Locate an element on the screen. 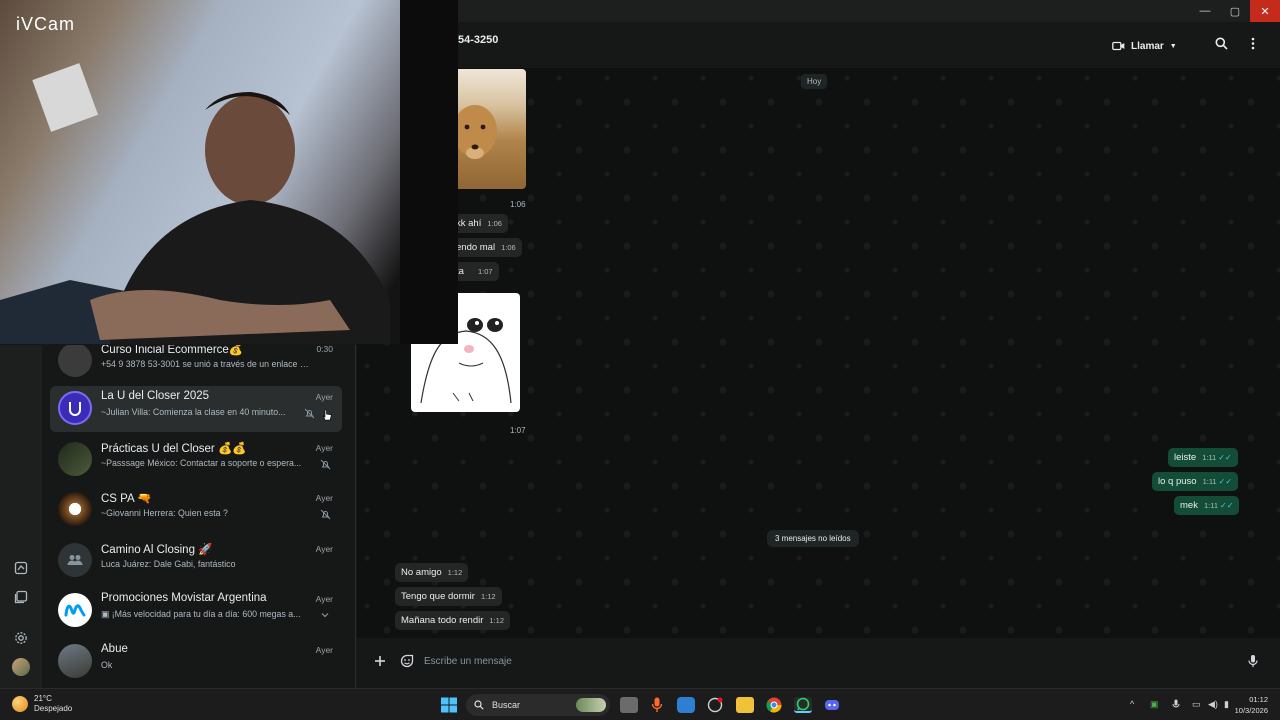 This screenshot has height=720, width=1280. volume-icon: ◀) is located at coordinates (1213, 704).